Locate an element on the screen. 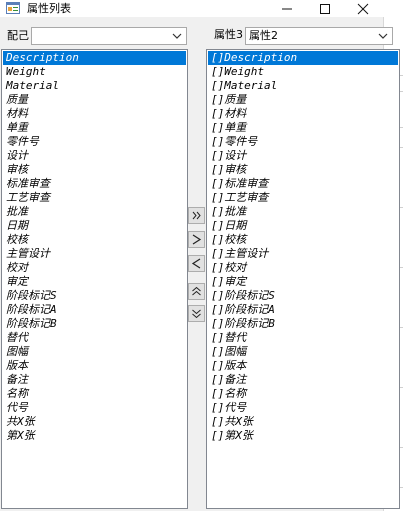 This screenshot has width=403, height=511. double-up-icon is located at coordinates (196, 291).